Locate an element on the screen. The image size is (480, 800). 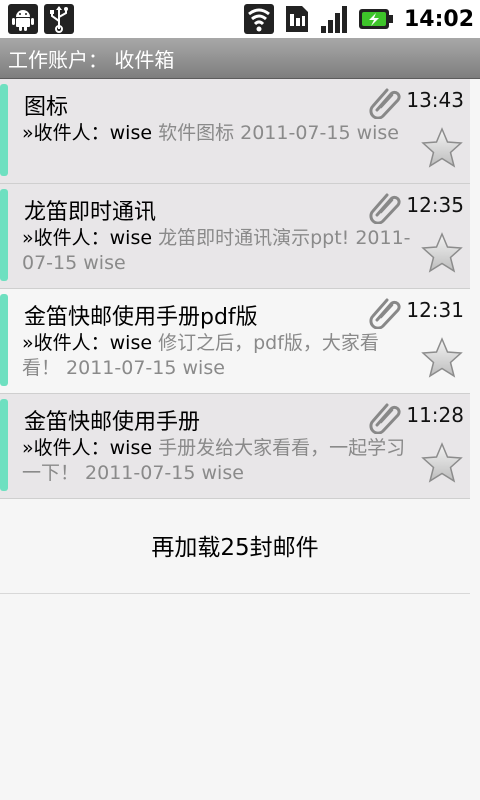
wifi-icon is located at coordinates (258, 19).